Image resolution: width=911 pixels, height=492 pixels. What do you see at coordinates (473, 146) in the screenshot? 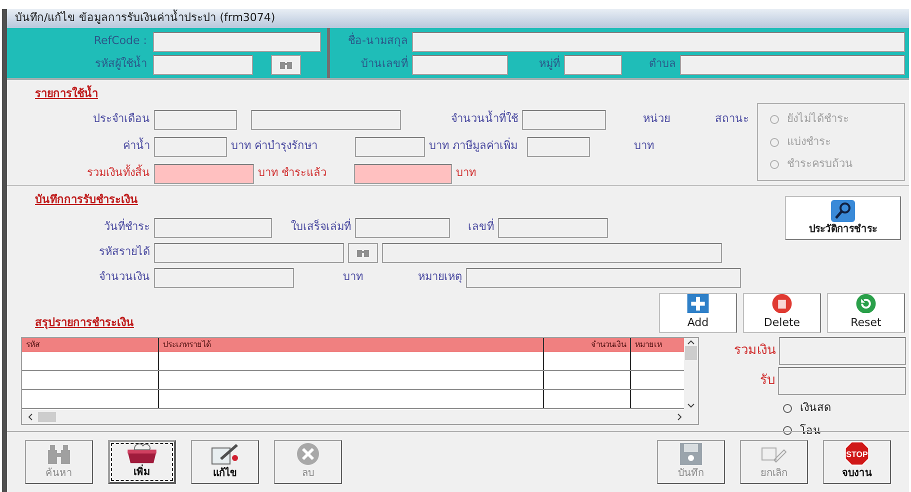
I see `field-label: บาท ภาษีมูลค่าเพิ่ม` at bounding box center [473, 146].